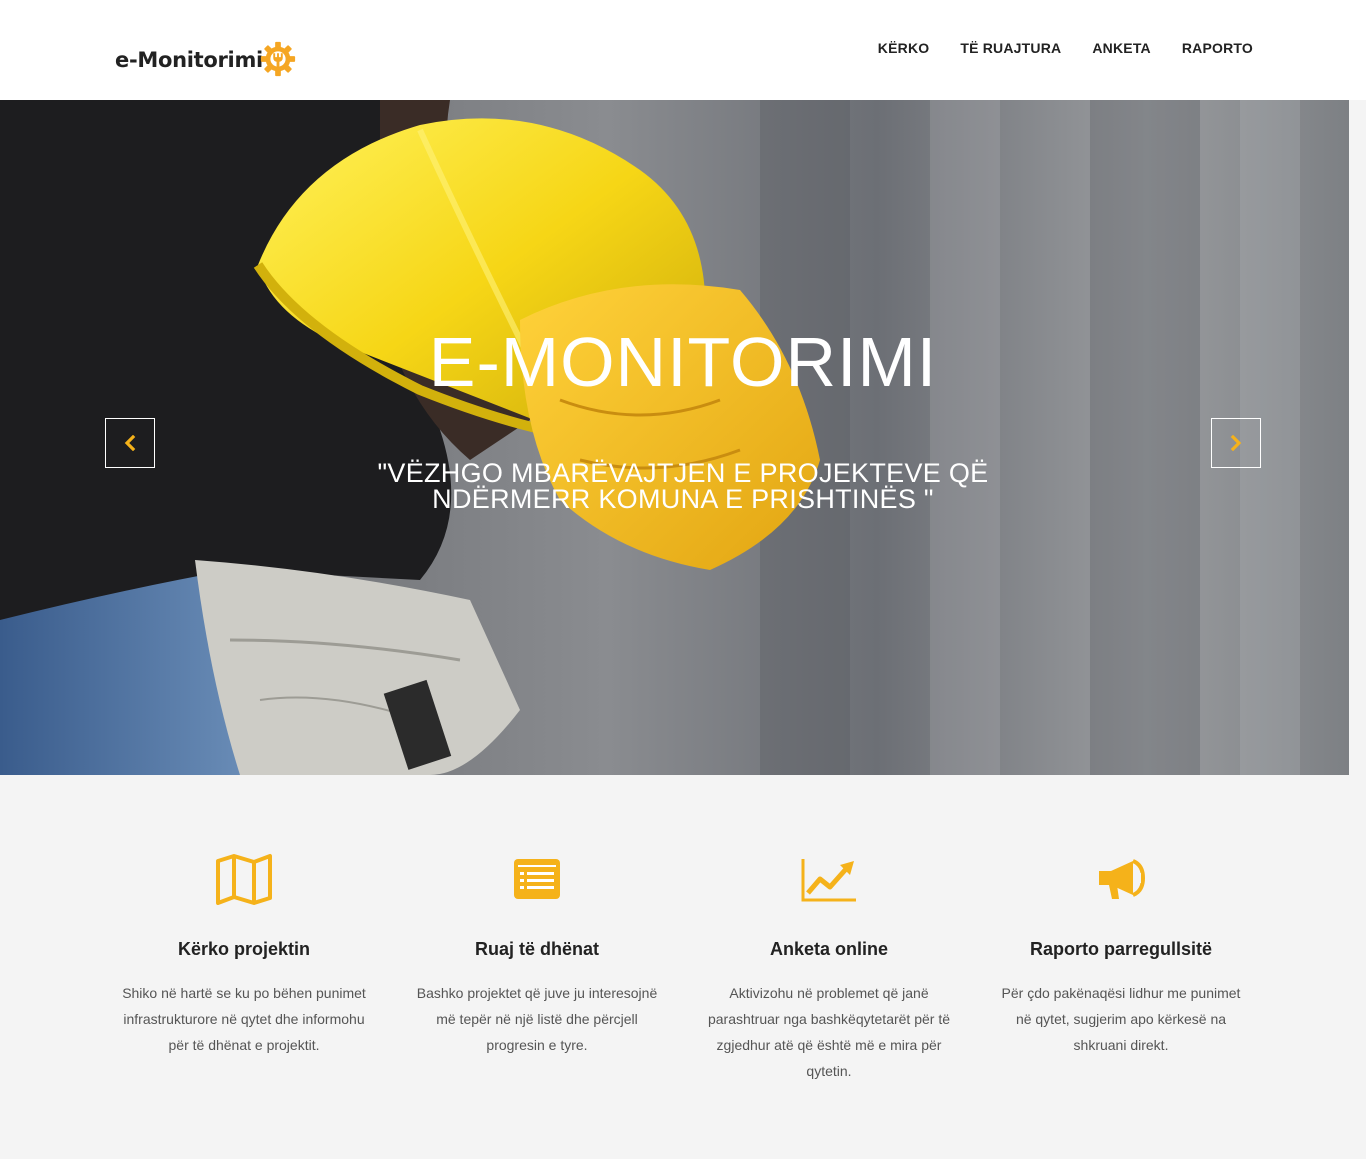 This screenshot has width=1366, height=1159. Describe the element at coordinates (1357, 437) in the screenshot. I see `right-gutter` at that location.